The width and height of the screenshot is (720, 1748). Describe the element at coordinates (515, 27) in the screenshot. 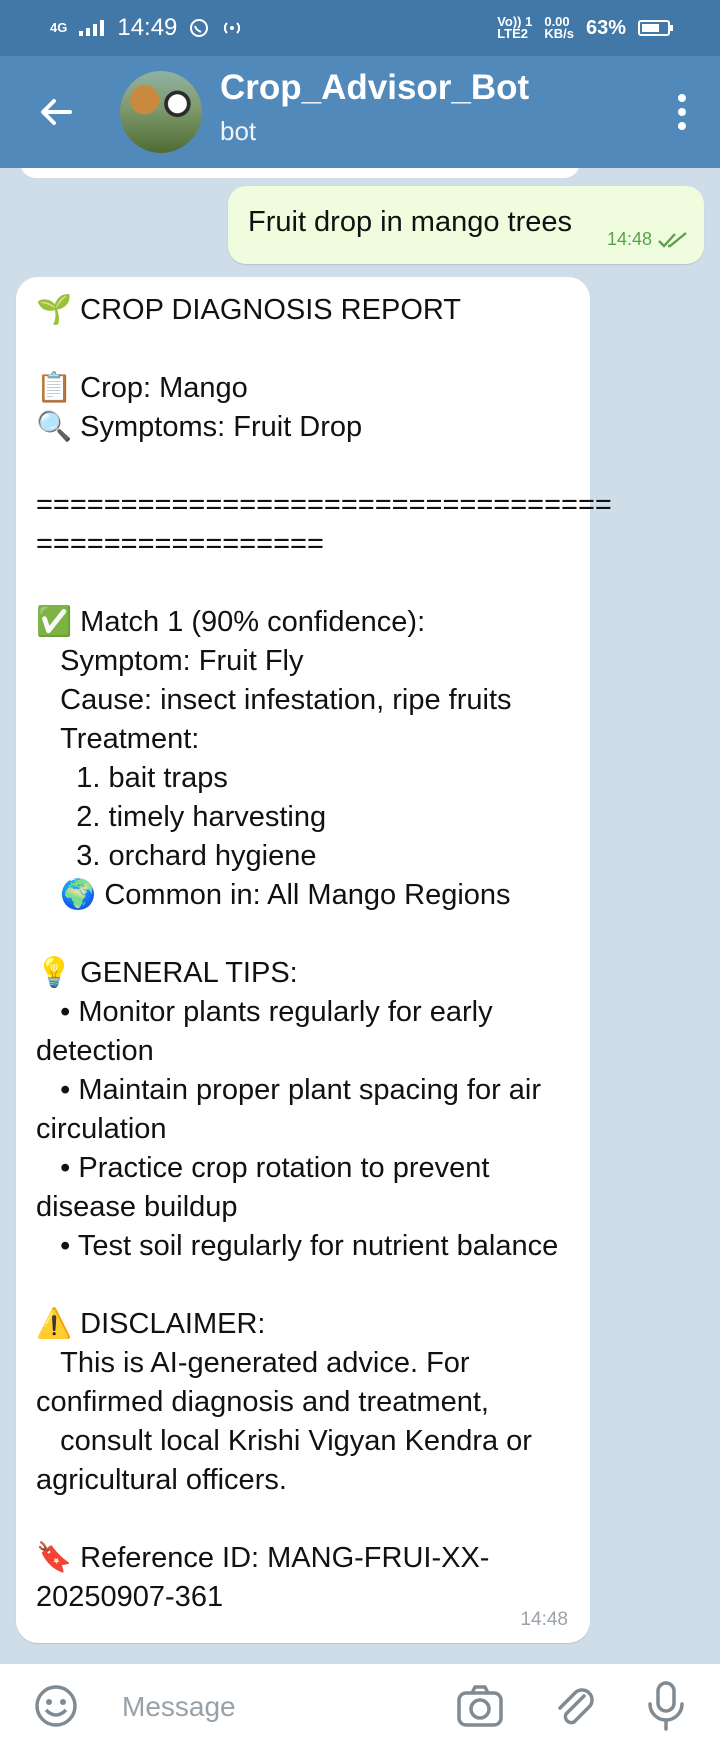

I see `volte-indicator: Vo)) 1 LTE2` at that location.